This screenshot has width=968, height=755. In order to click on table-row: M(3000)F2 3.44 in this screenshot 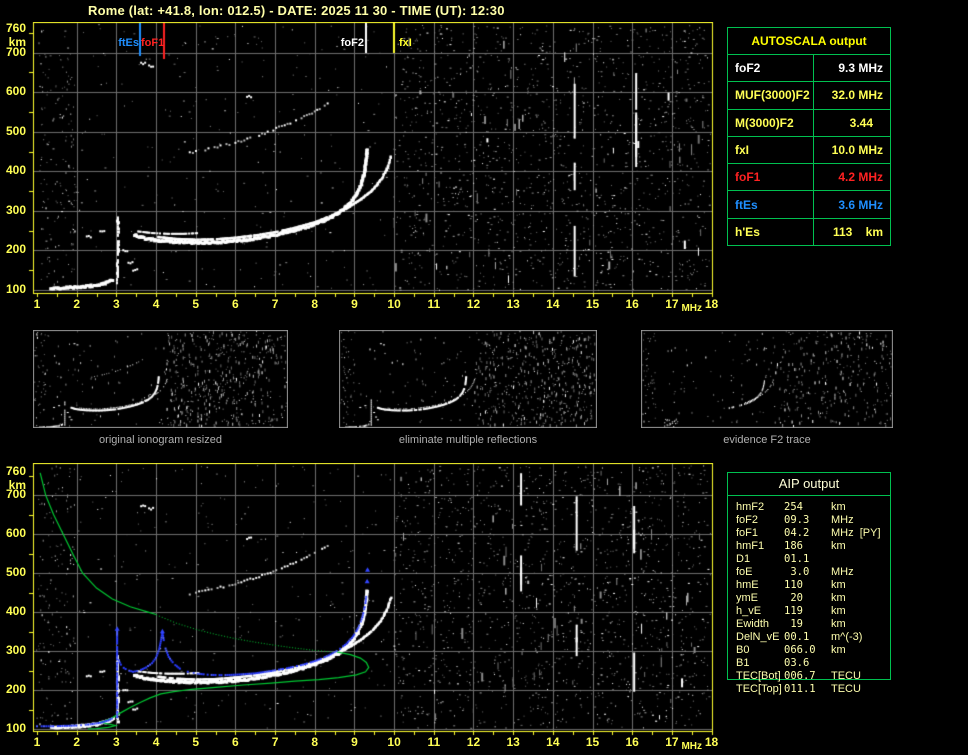, I will do `click(809, 123)`.